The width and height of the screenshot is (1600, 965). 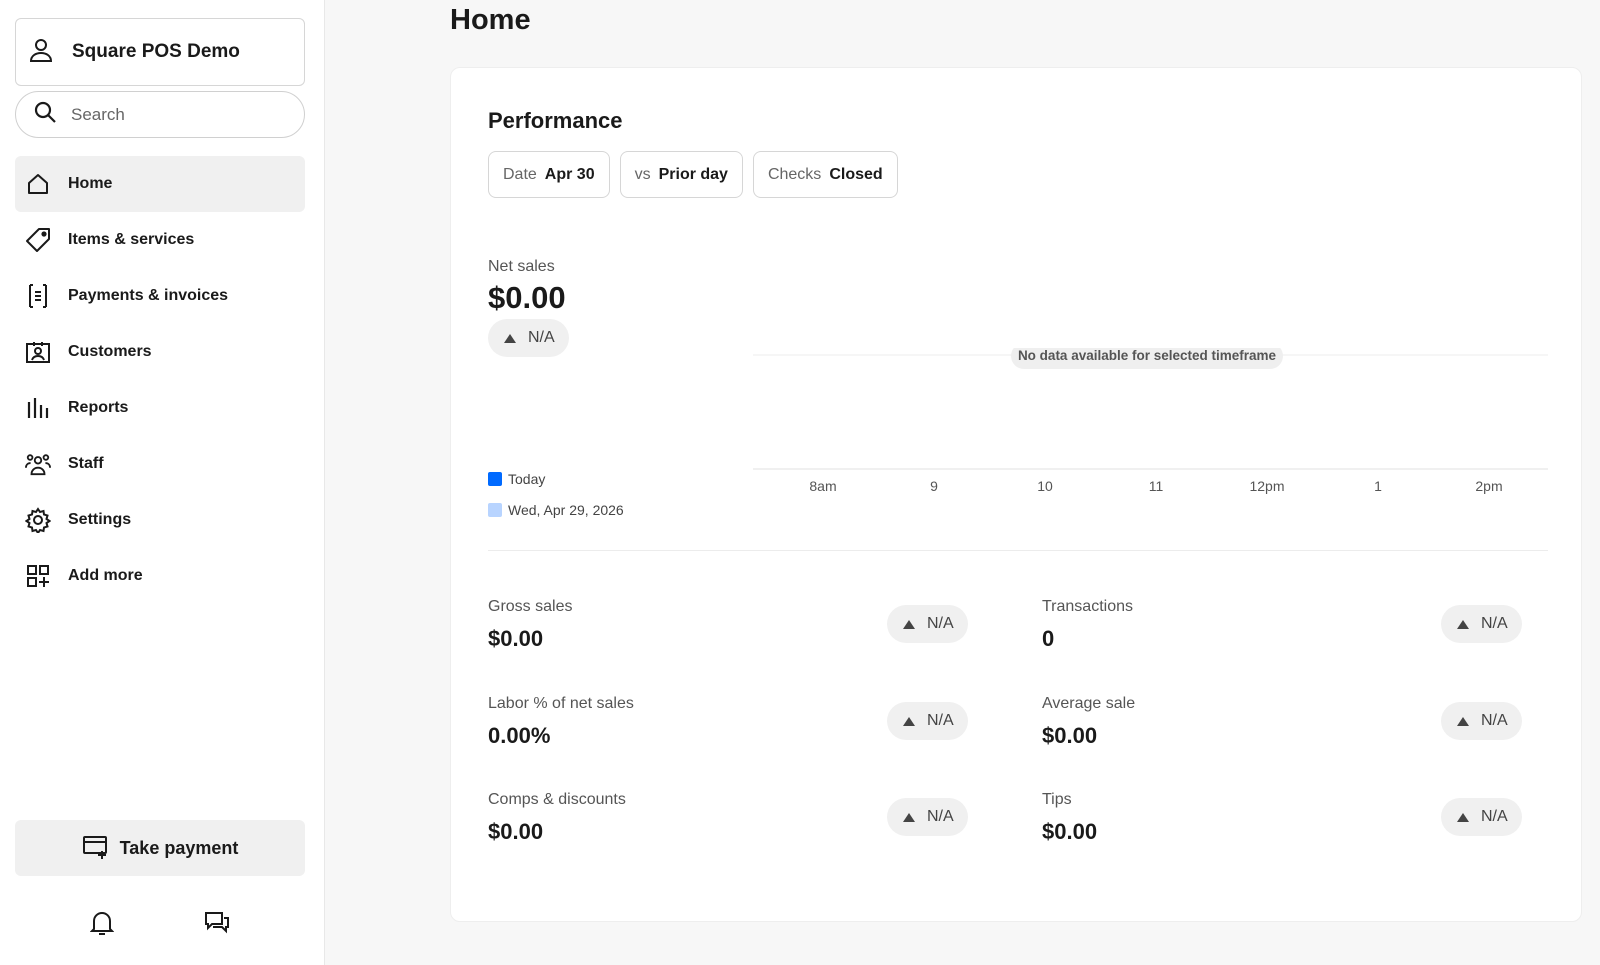 What do you see at coordinates (38, 240) in the screenshot?
I see `tag-icon` at bounding box center [38, 240].